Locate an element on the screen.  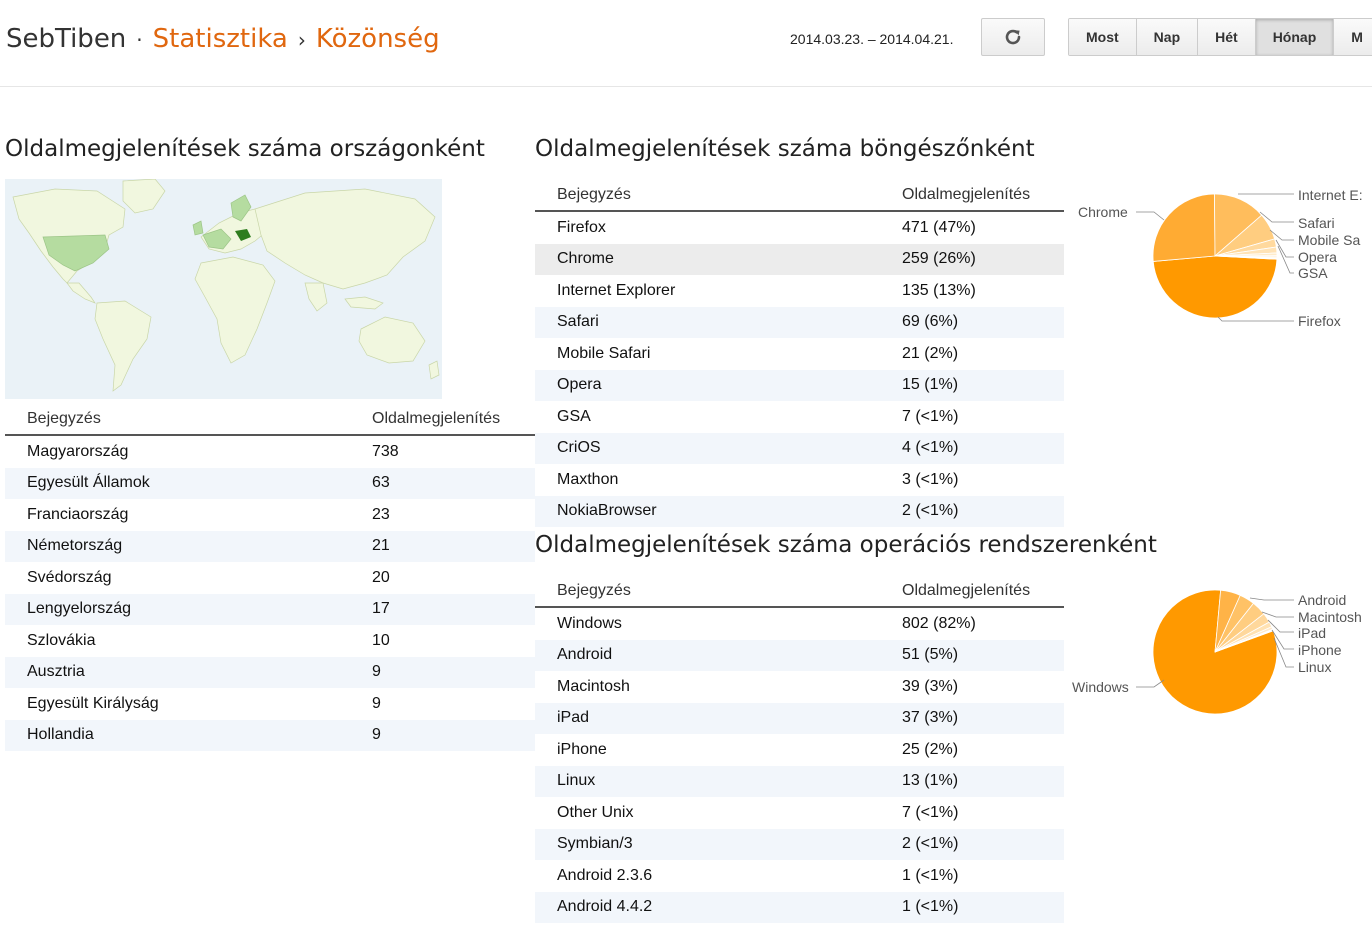
pie-label: iPad is located at coordinates (1312, 633).